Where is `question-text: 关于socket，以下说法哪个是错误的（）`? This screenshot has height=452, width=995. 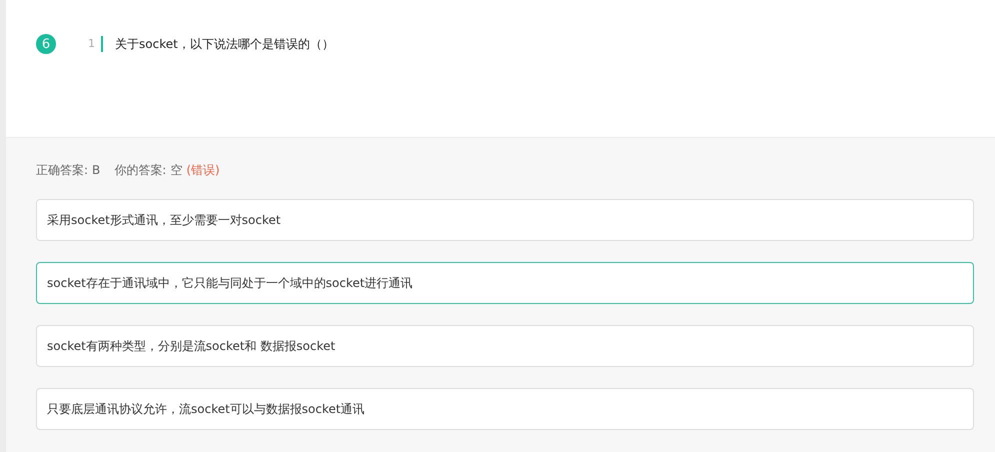 question-text: 关于socket，以下说法哪个是错误的（） is located at coordinates (224, 44).